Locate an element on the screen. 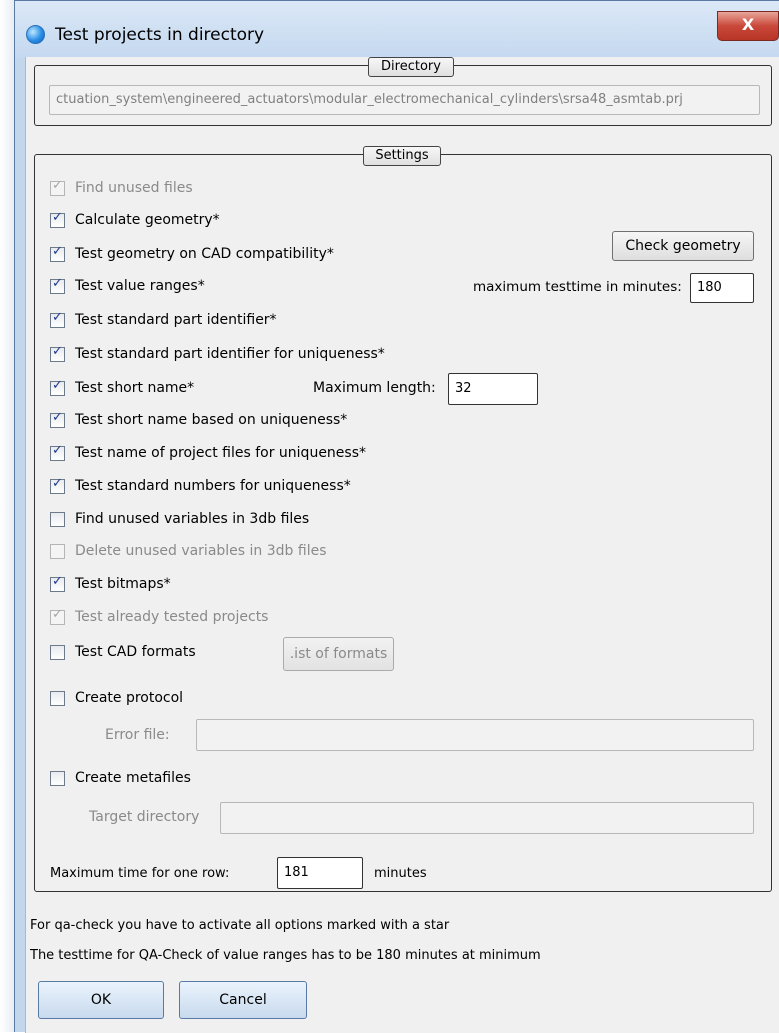 This screenshot has width=779, height=1033. option-label: Calculate geometry* is located at coordinates (147, 220).